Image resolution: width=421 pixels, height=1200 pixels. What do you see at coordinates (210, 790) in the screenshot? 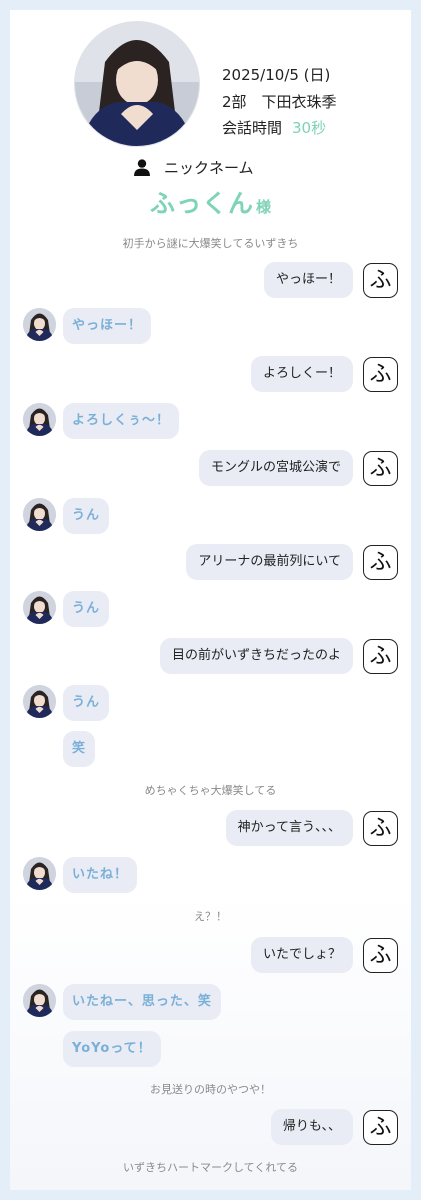
I see `chat-note: めちゃくちゃ大爆笑してる` at bounding box center [210, 790].